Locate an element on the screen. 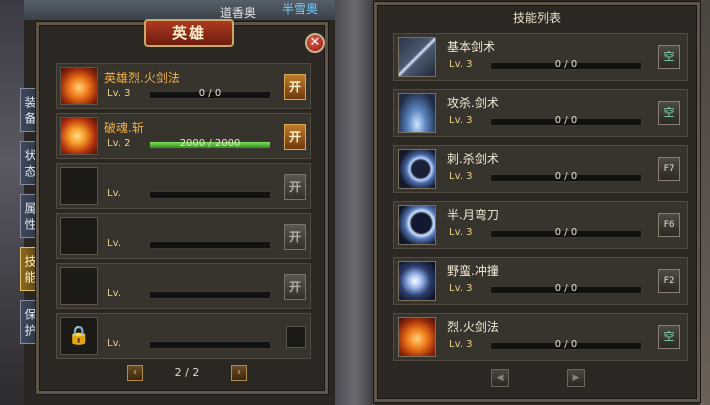  skill-name: 基本剑术 is located at coordinates (471, 47).